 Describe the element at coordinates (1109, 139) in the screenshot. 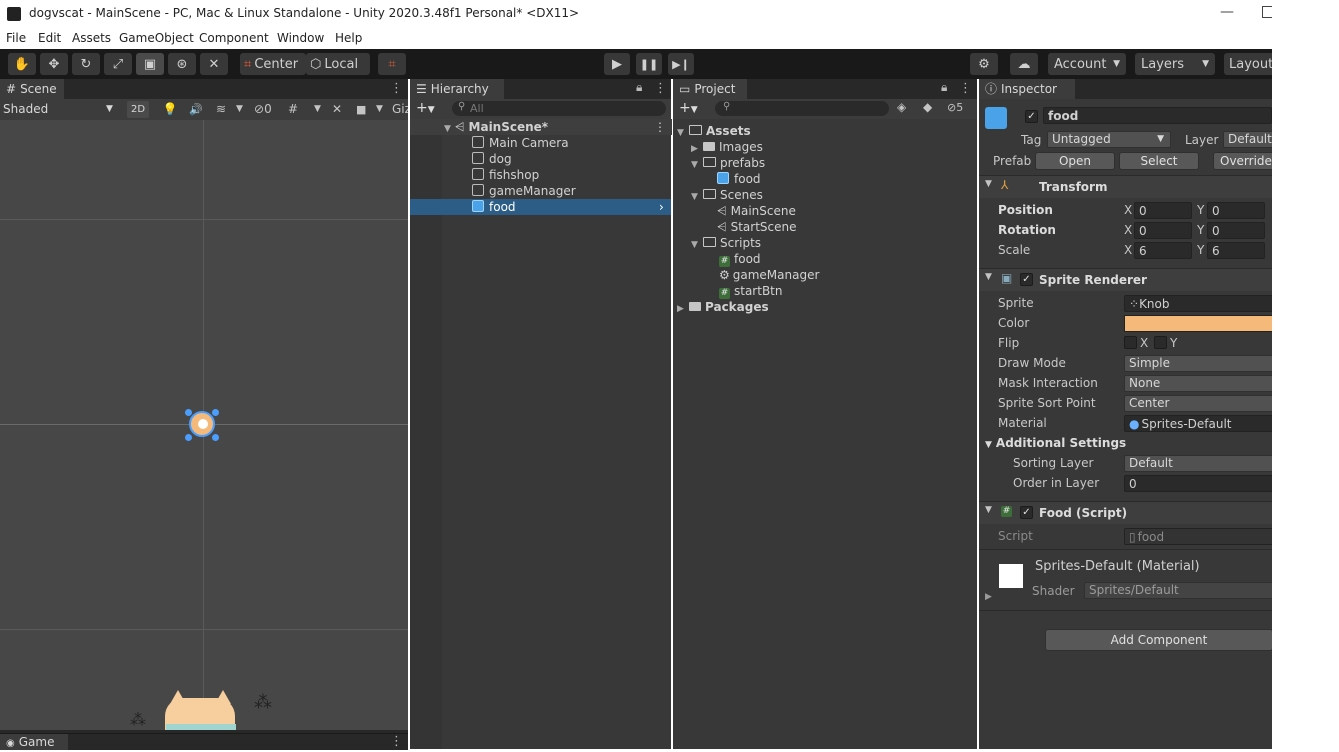

I see `tag-dropdown: Untagged ▼` at that location.